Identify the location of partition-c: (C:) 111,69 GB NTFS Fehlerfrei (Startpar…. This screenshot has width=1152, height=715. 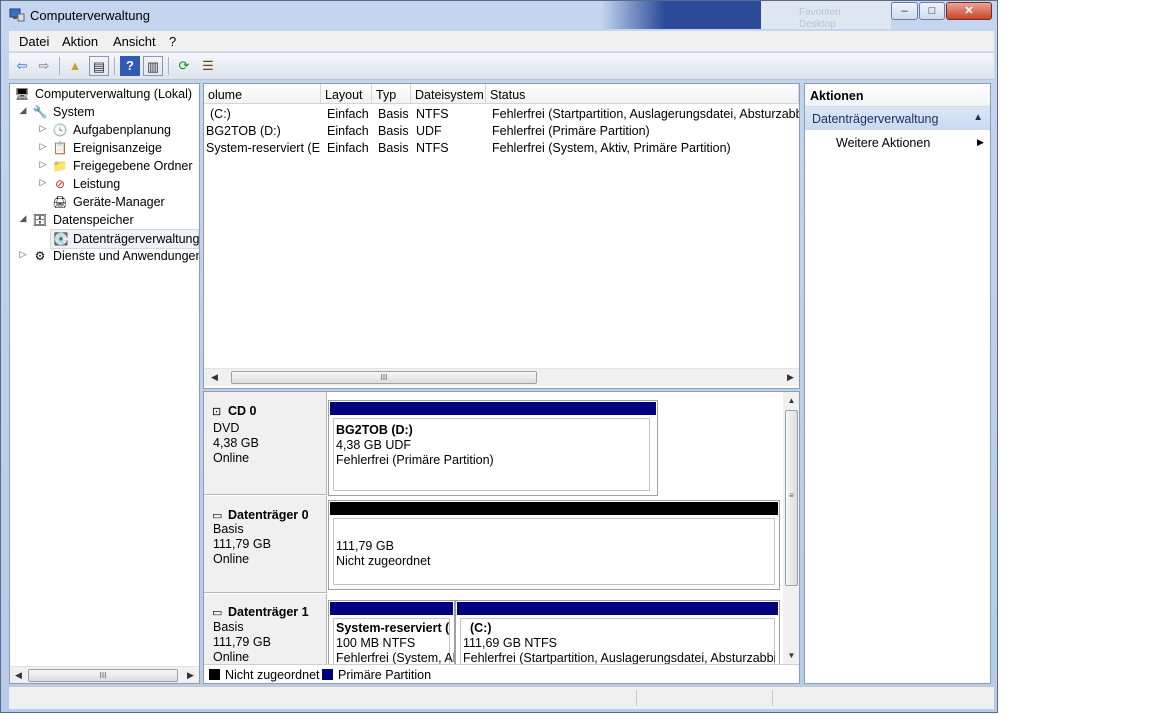
(617, 635).